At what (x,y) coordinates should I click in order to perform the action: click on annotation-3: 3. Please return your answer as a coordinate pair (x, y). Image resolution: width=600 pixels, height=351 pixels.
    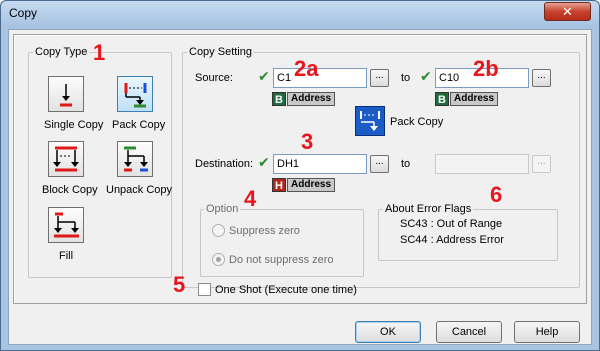
    Looking at the image, I should click on (307, 141).